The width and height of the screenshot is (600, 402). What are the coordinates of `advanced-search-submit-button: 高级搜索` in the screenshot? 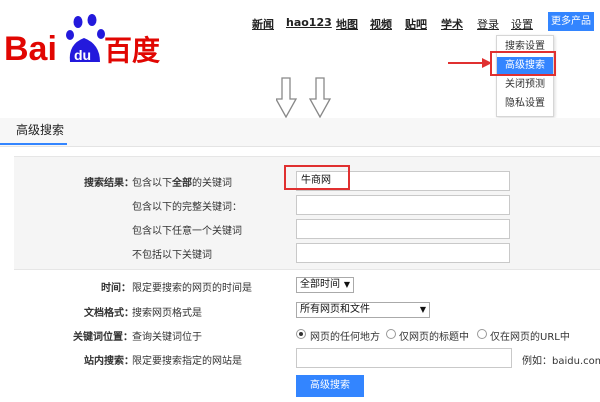 It's located at (330, 386).